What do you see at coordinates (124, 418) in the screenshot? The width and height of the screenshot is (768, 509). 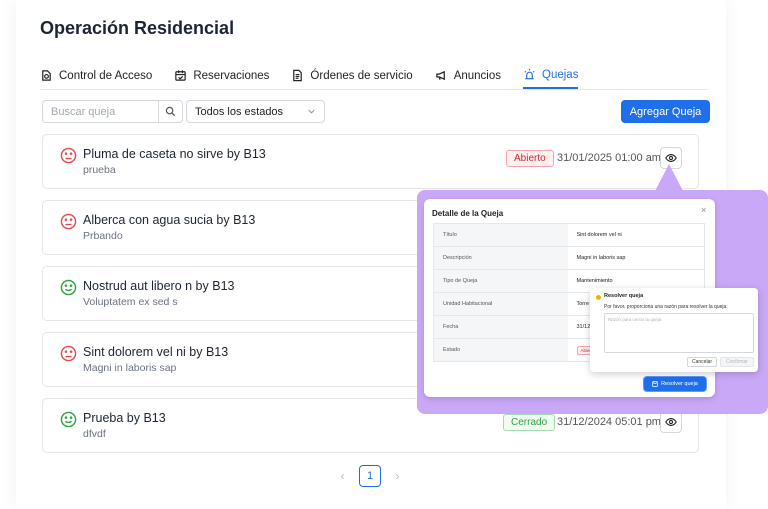 I see `complaint-title: Prueba by B13` at bounding box center [124, 418].